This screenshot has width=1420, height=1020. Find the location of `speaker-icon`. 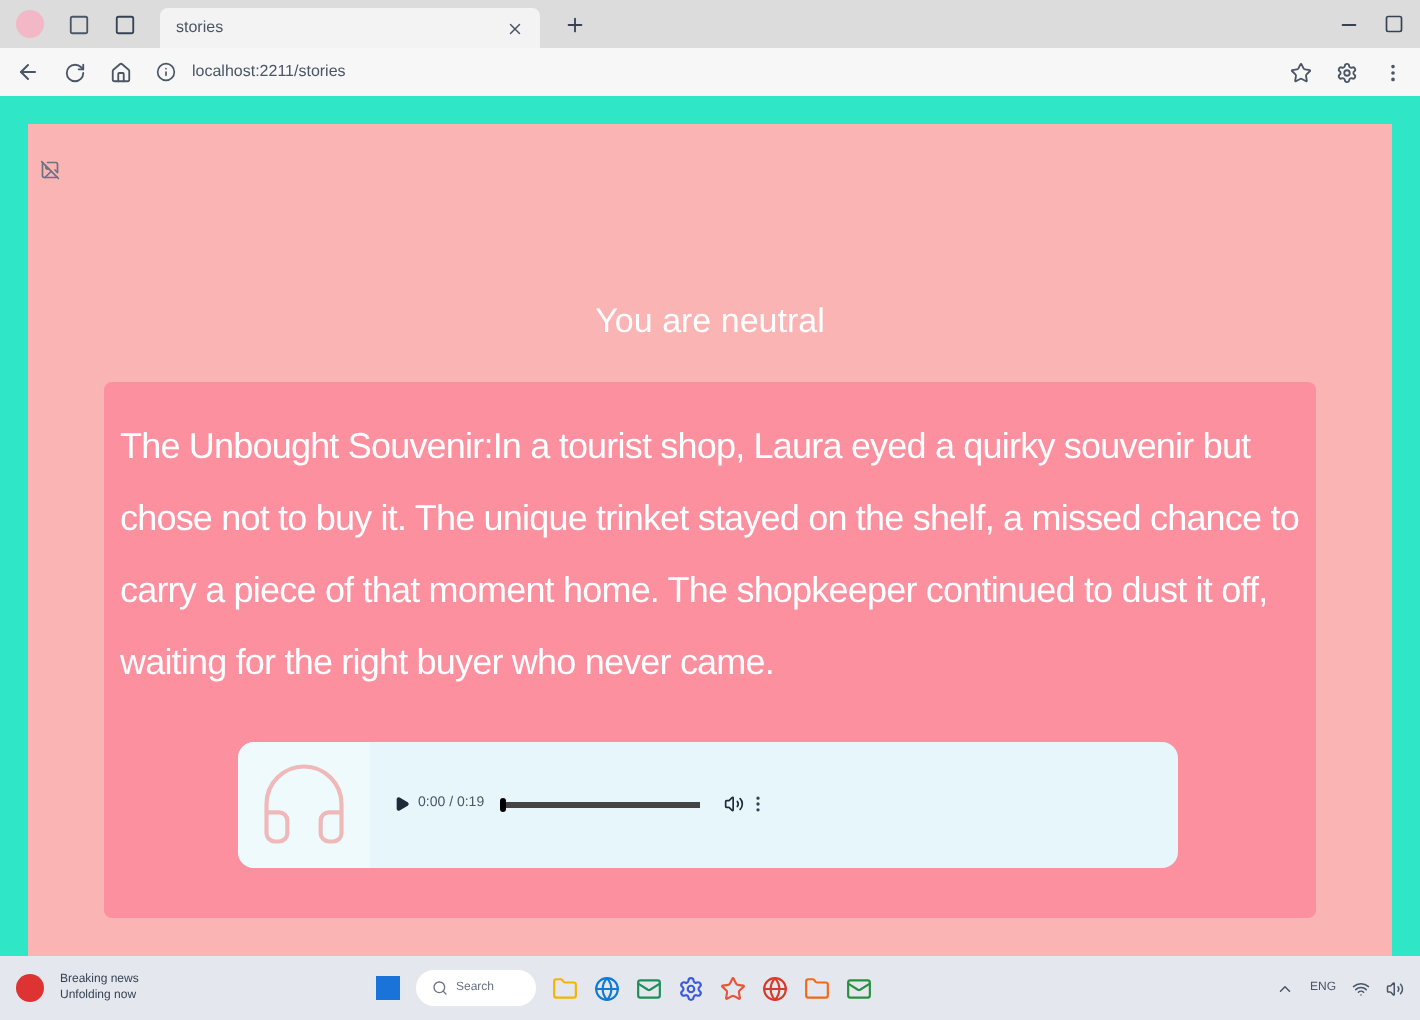

speaker-icon is located at coordinates (1395, 988).